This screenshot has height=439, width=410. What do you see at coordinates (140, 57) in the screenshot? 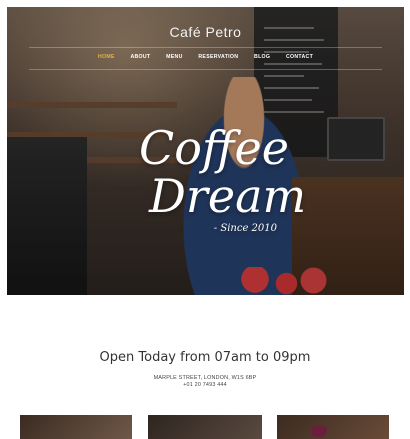
I see `nav-about: ABOUT` at bounding box center [140, 57].